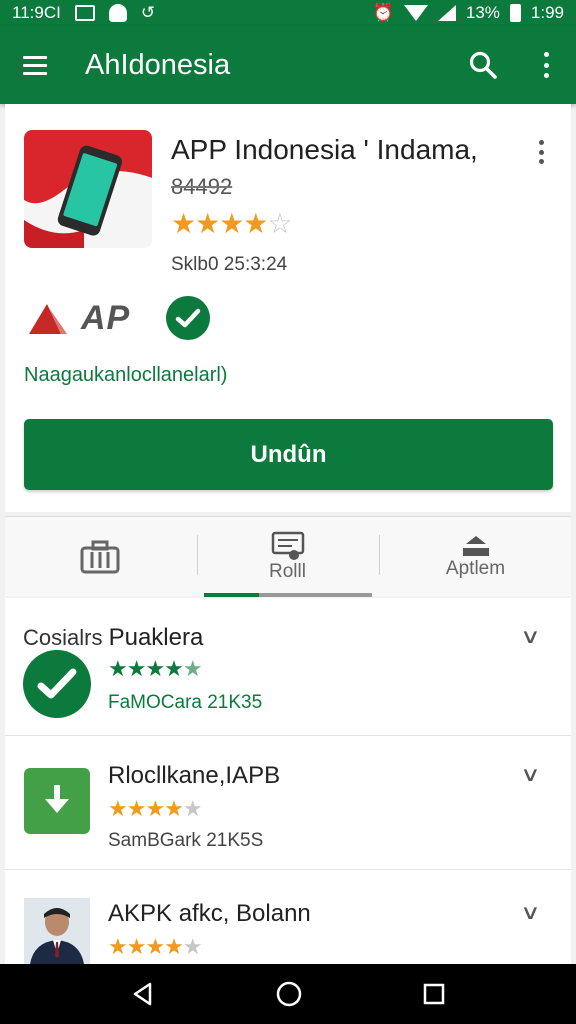 This screenshot has width=576, height=1024. What do you see at coordinates (324, 149) in the screenshot?
I see `app-title: APP Indonesia ' Indama,` at bounding box center [324, 149].